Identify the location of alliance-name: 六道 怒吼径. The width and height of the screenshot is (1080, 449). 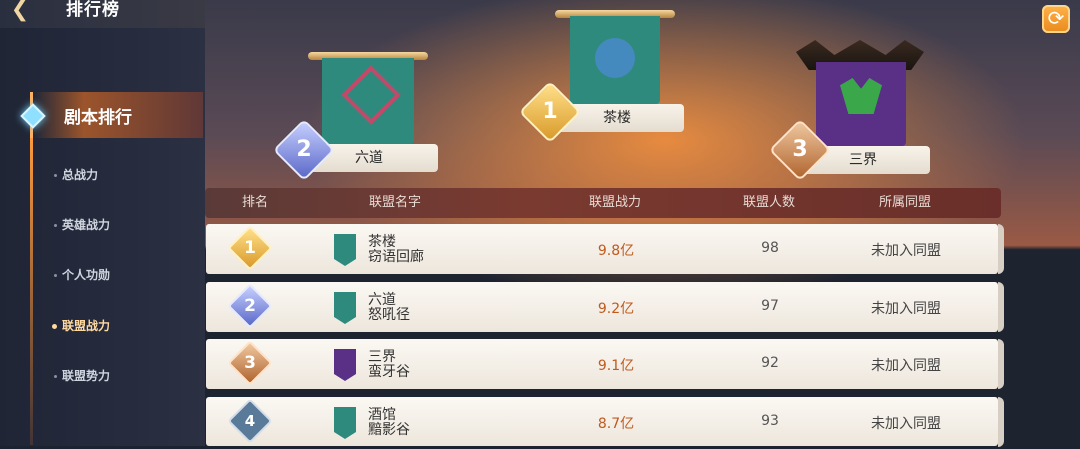
(389, 308).